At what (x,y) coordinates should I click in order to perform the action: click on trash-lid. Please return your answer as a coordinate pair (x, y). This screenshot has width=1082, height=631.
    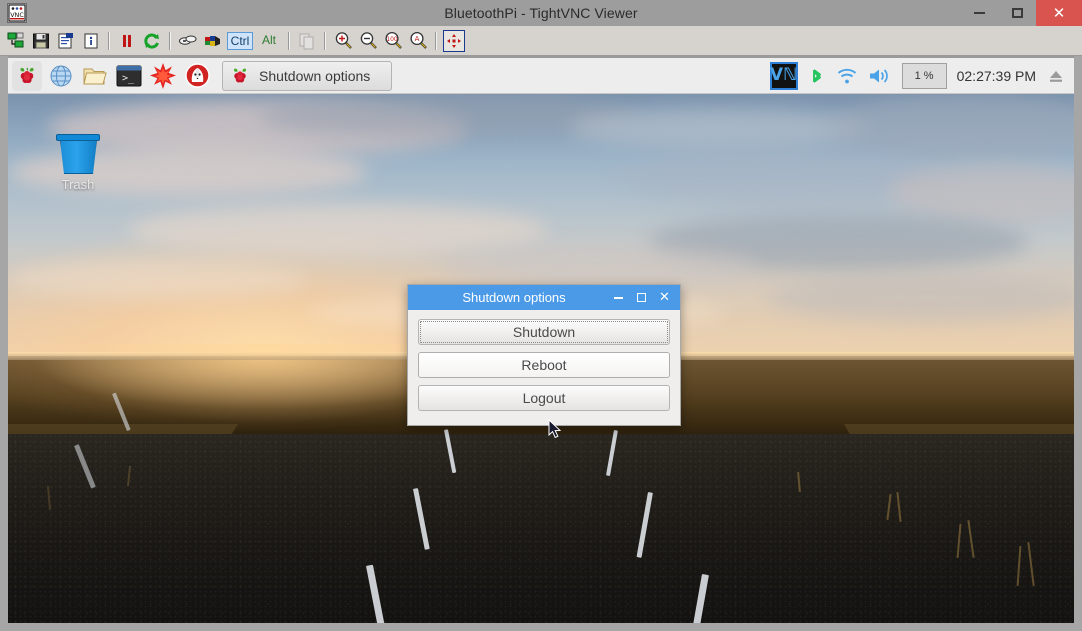
    Looking at the image, I should click on (78, 137).